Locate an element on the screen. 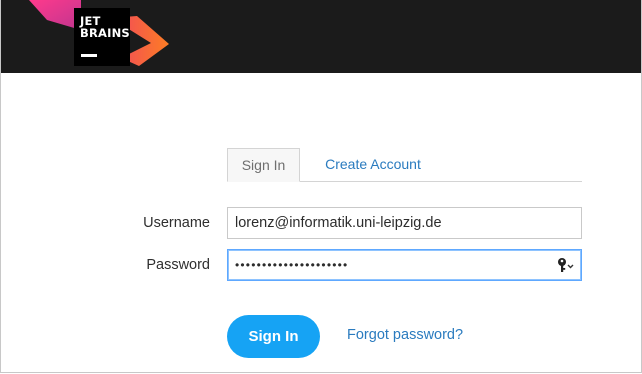 Image resolution: width=642 pixels, height=374 pixels. sign-in-button: Sign In is located at coordinates (273, 336).